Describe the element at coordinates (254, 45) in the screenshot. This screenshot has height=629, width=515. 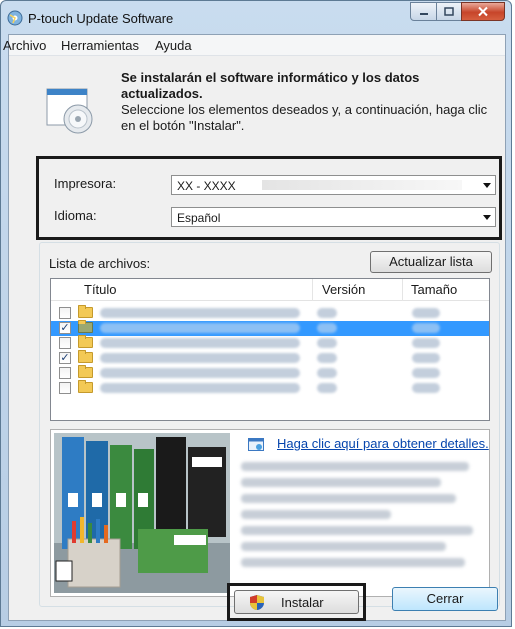
I see `menu-bar: Archivo Herramientas Ayuda` at that location.